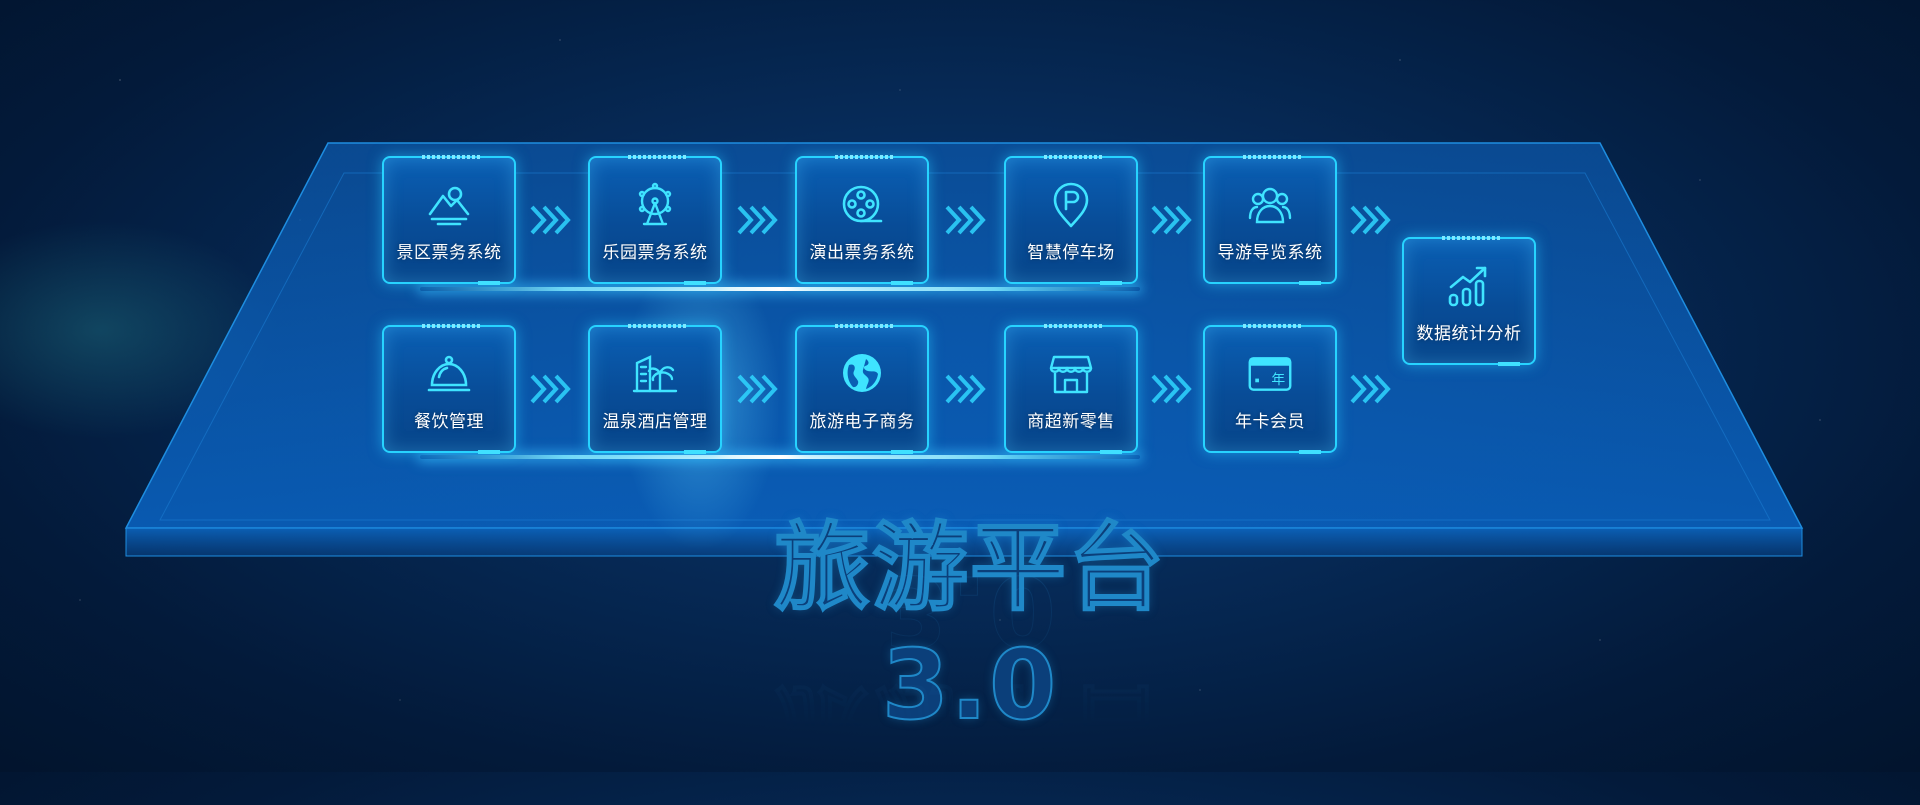 This screenshot has height=805, width=1920. I want to click on row-1-glow-line, so click(780, 289).